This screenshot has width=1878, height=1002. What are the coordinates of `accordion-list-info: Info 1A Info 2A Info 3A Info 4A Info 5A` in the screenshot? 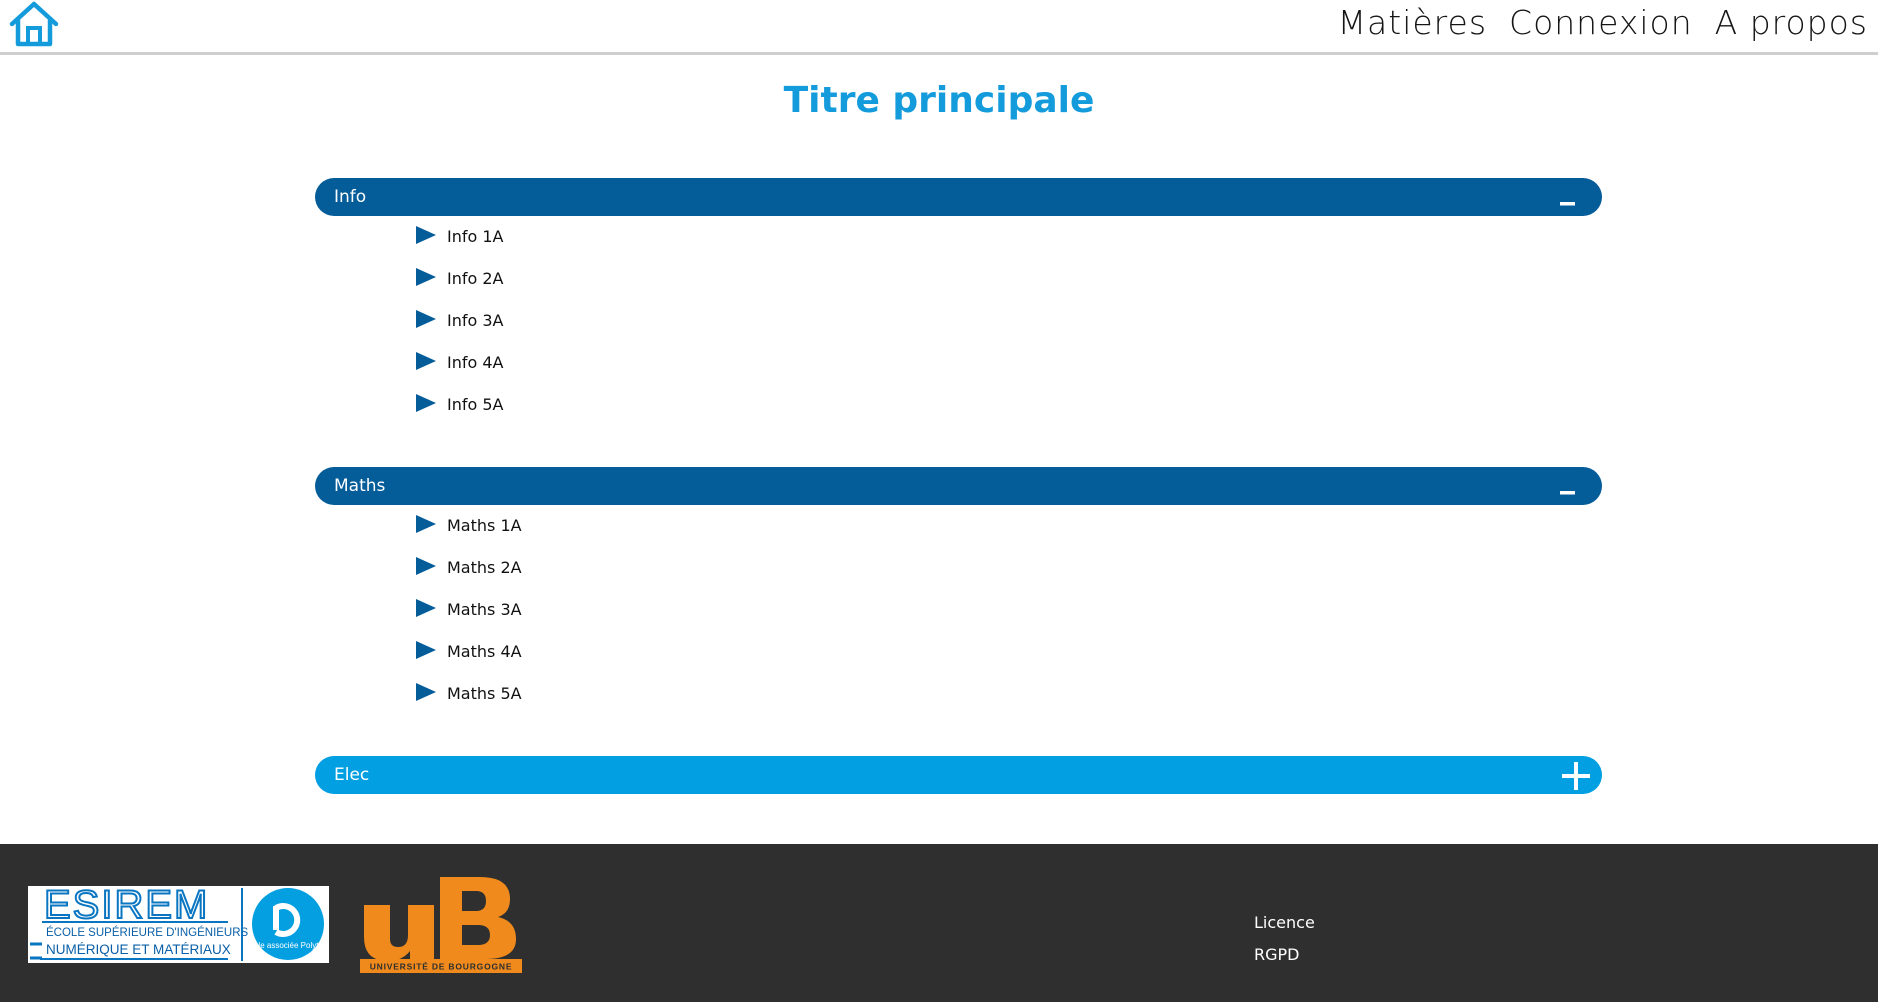 It's located at (958, 321).